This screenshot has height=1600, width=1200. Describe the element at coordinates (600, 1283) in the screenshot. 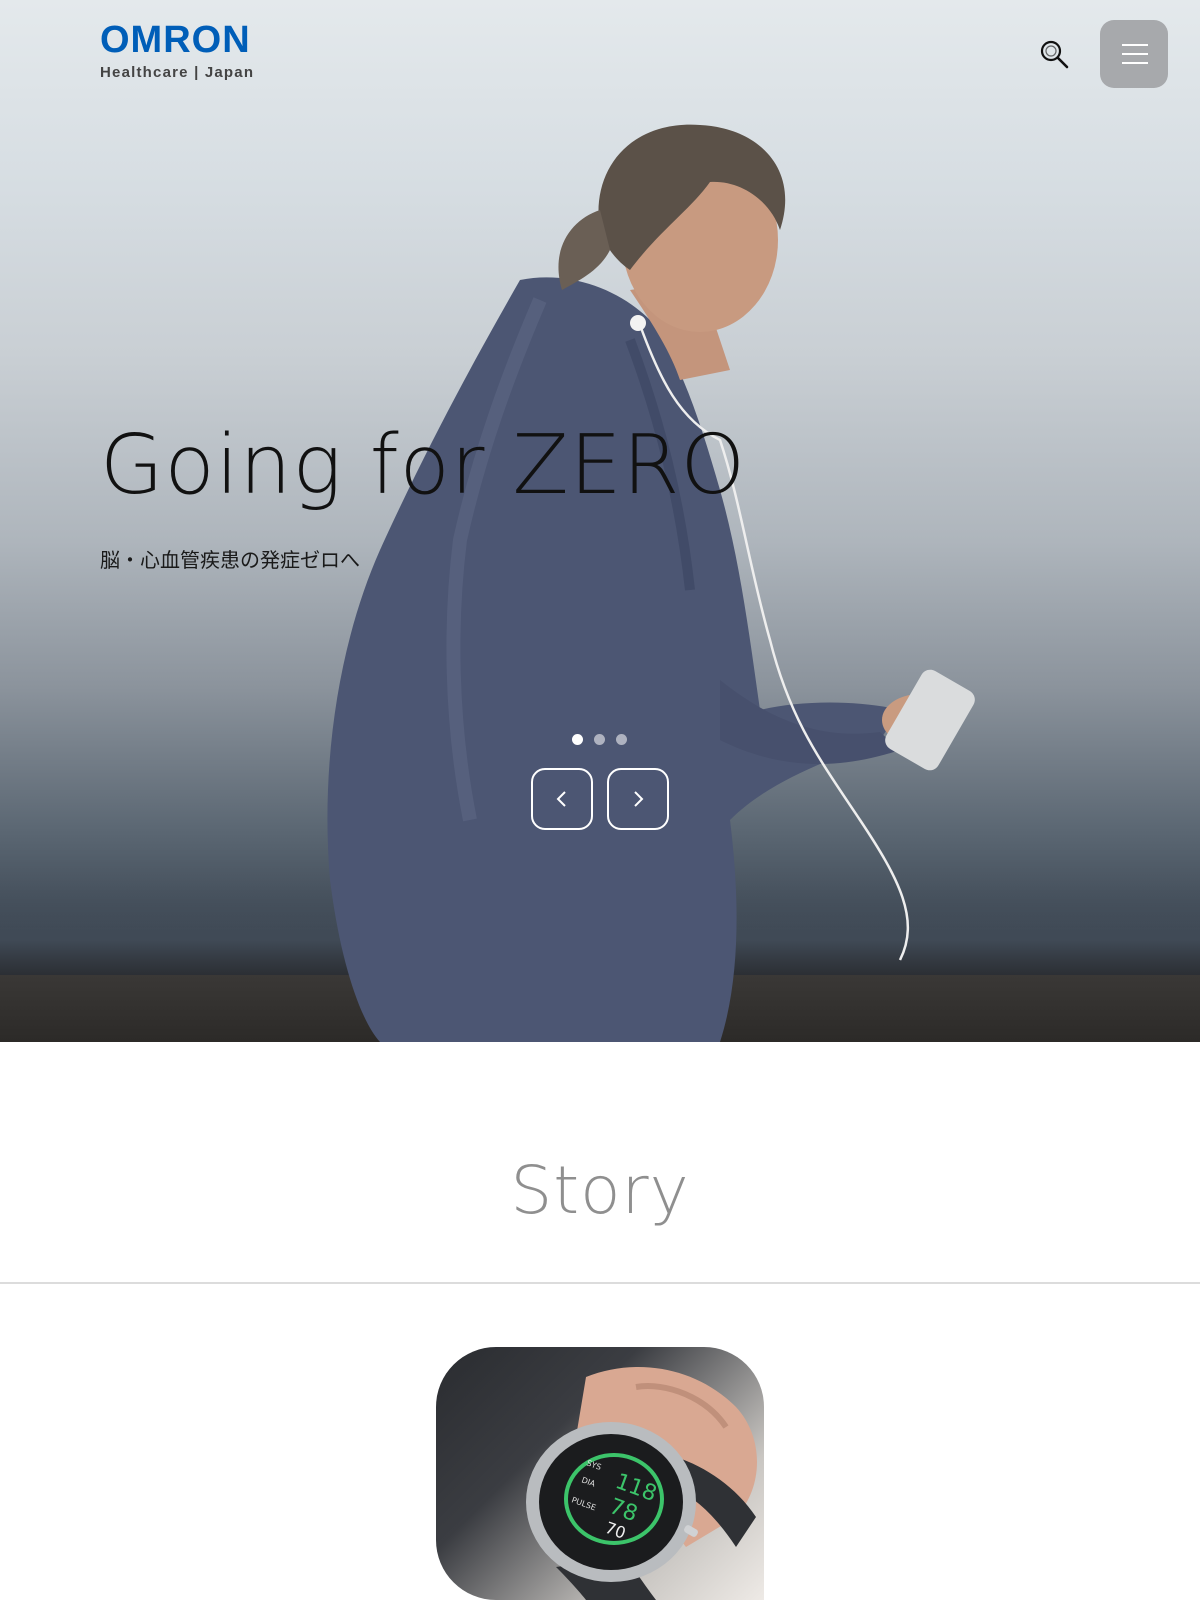

I see `section-divider` at that location.